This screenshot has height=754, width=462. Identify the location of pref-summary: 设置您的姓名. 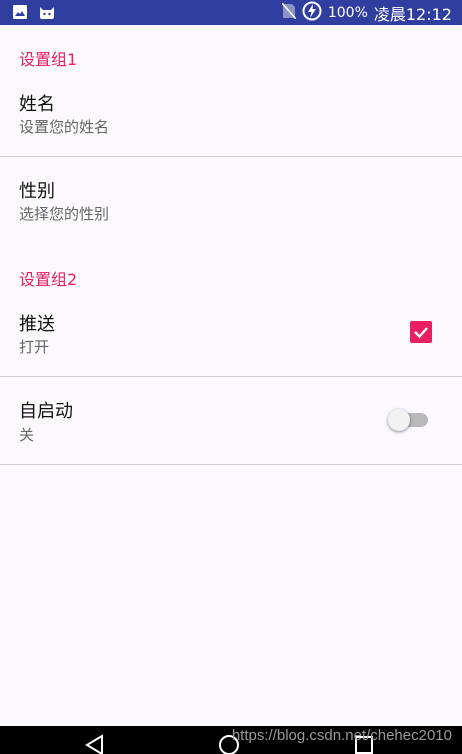
(64, 127).